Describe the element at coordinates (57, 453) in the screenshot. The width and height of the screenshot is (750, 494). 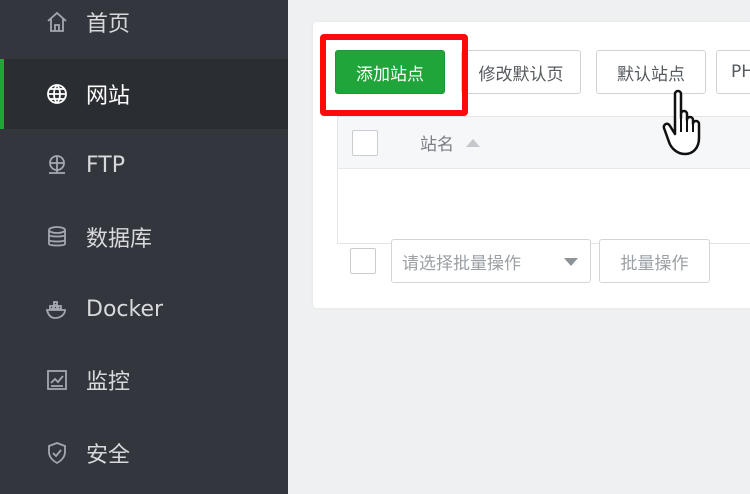
I see `shield-icon` at that location.